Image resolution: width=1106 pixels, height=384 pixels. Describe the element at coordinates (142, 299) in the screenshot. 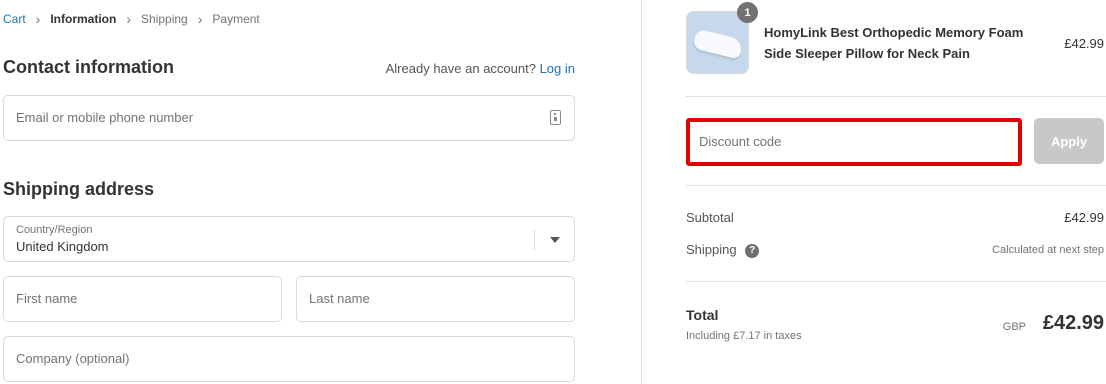

I see `first-name-field: First name` at that location.